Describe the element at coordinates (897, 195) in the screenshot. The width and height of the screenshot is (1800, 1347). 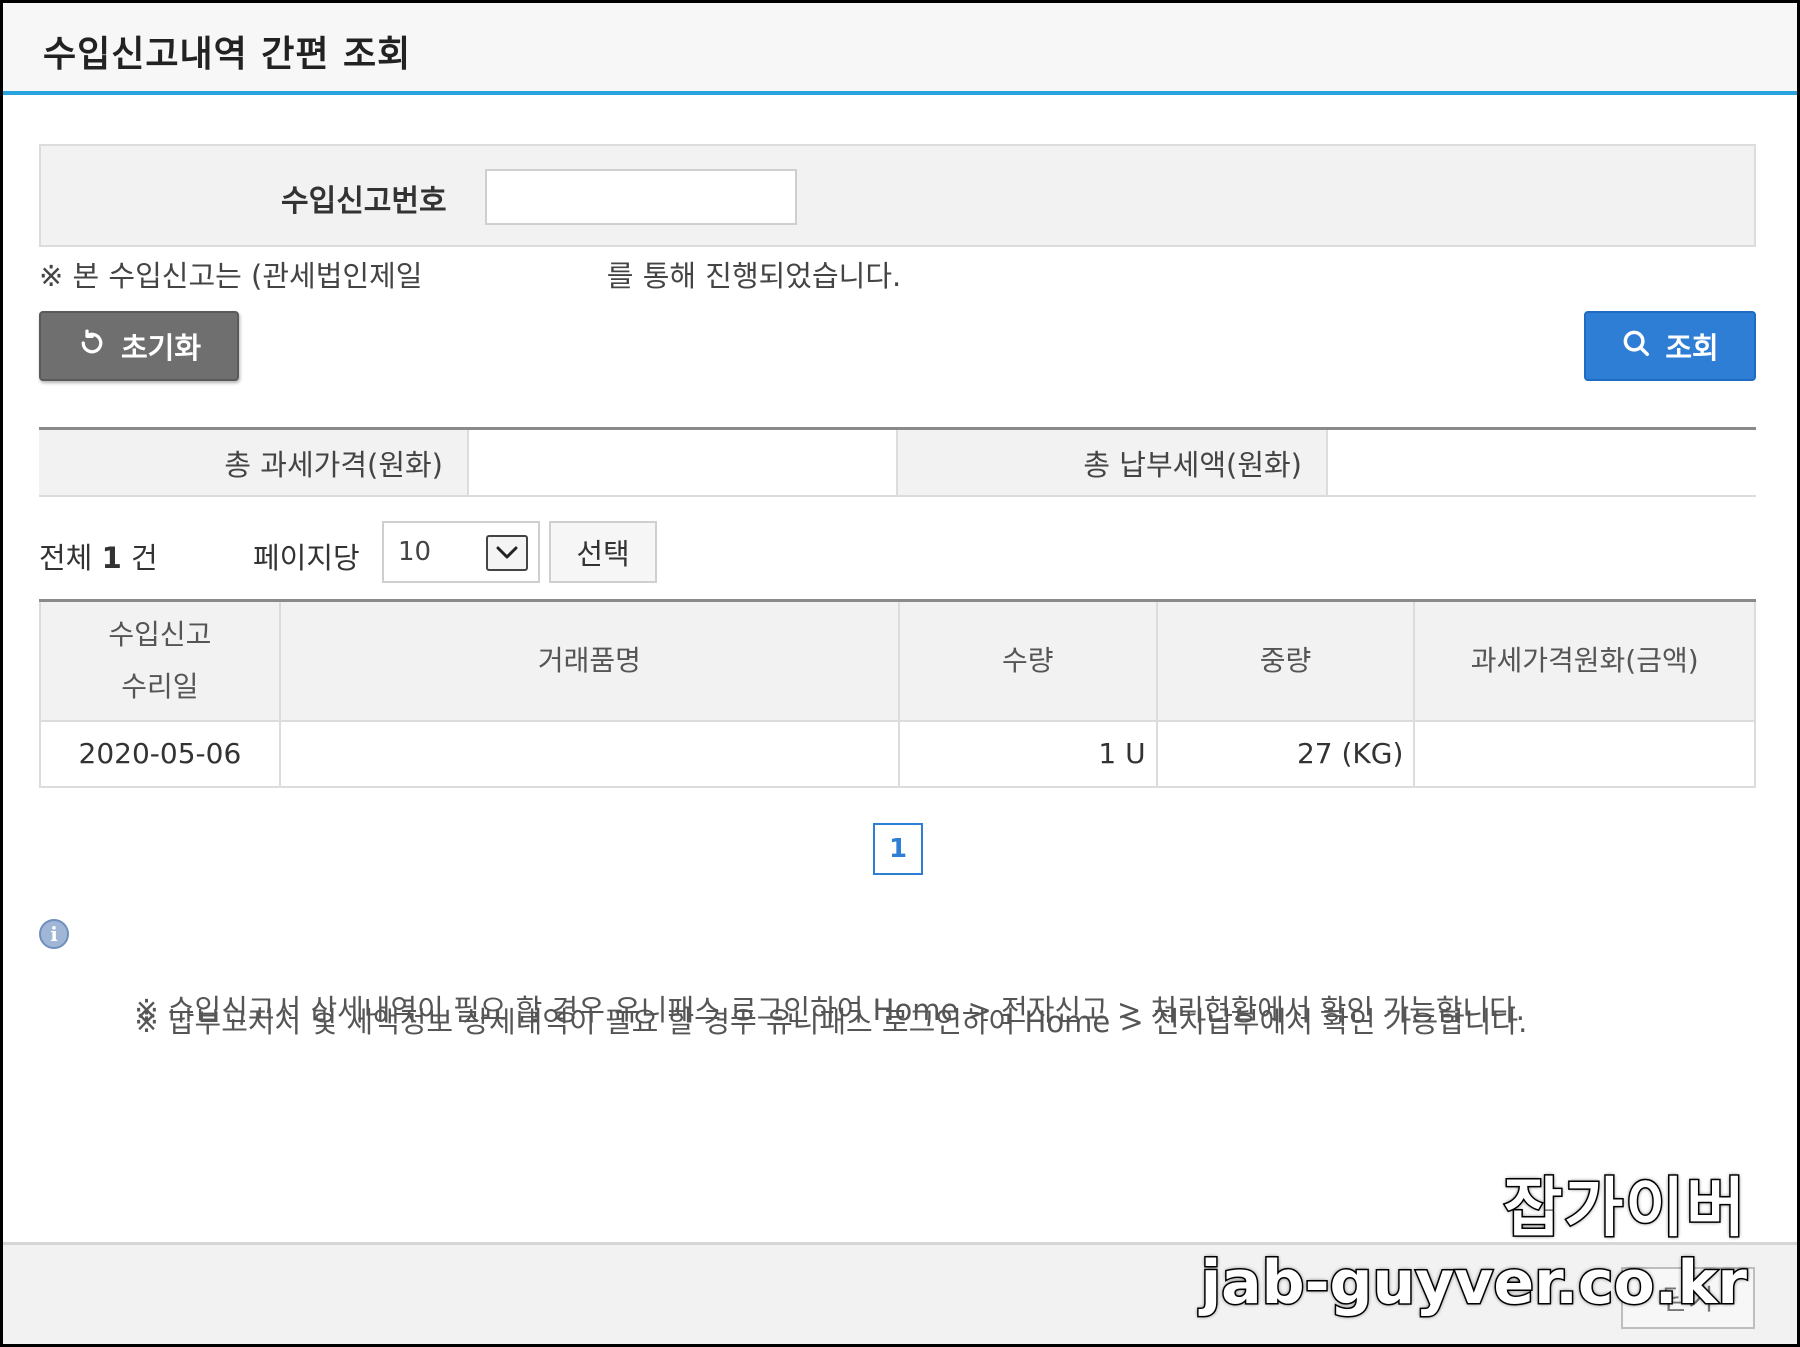
I see `search-panel: 수입신고번호` at that location.